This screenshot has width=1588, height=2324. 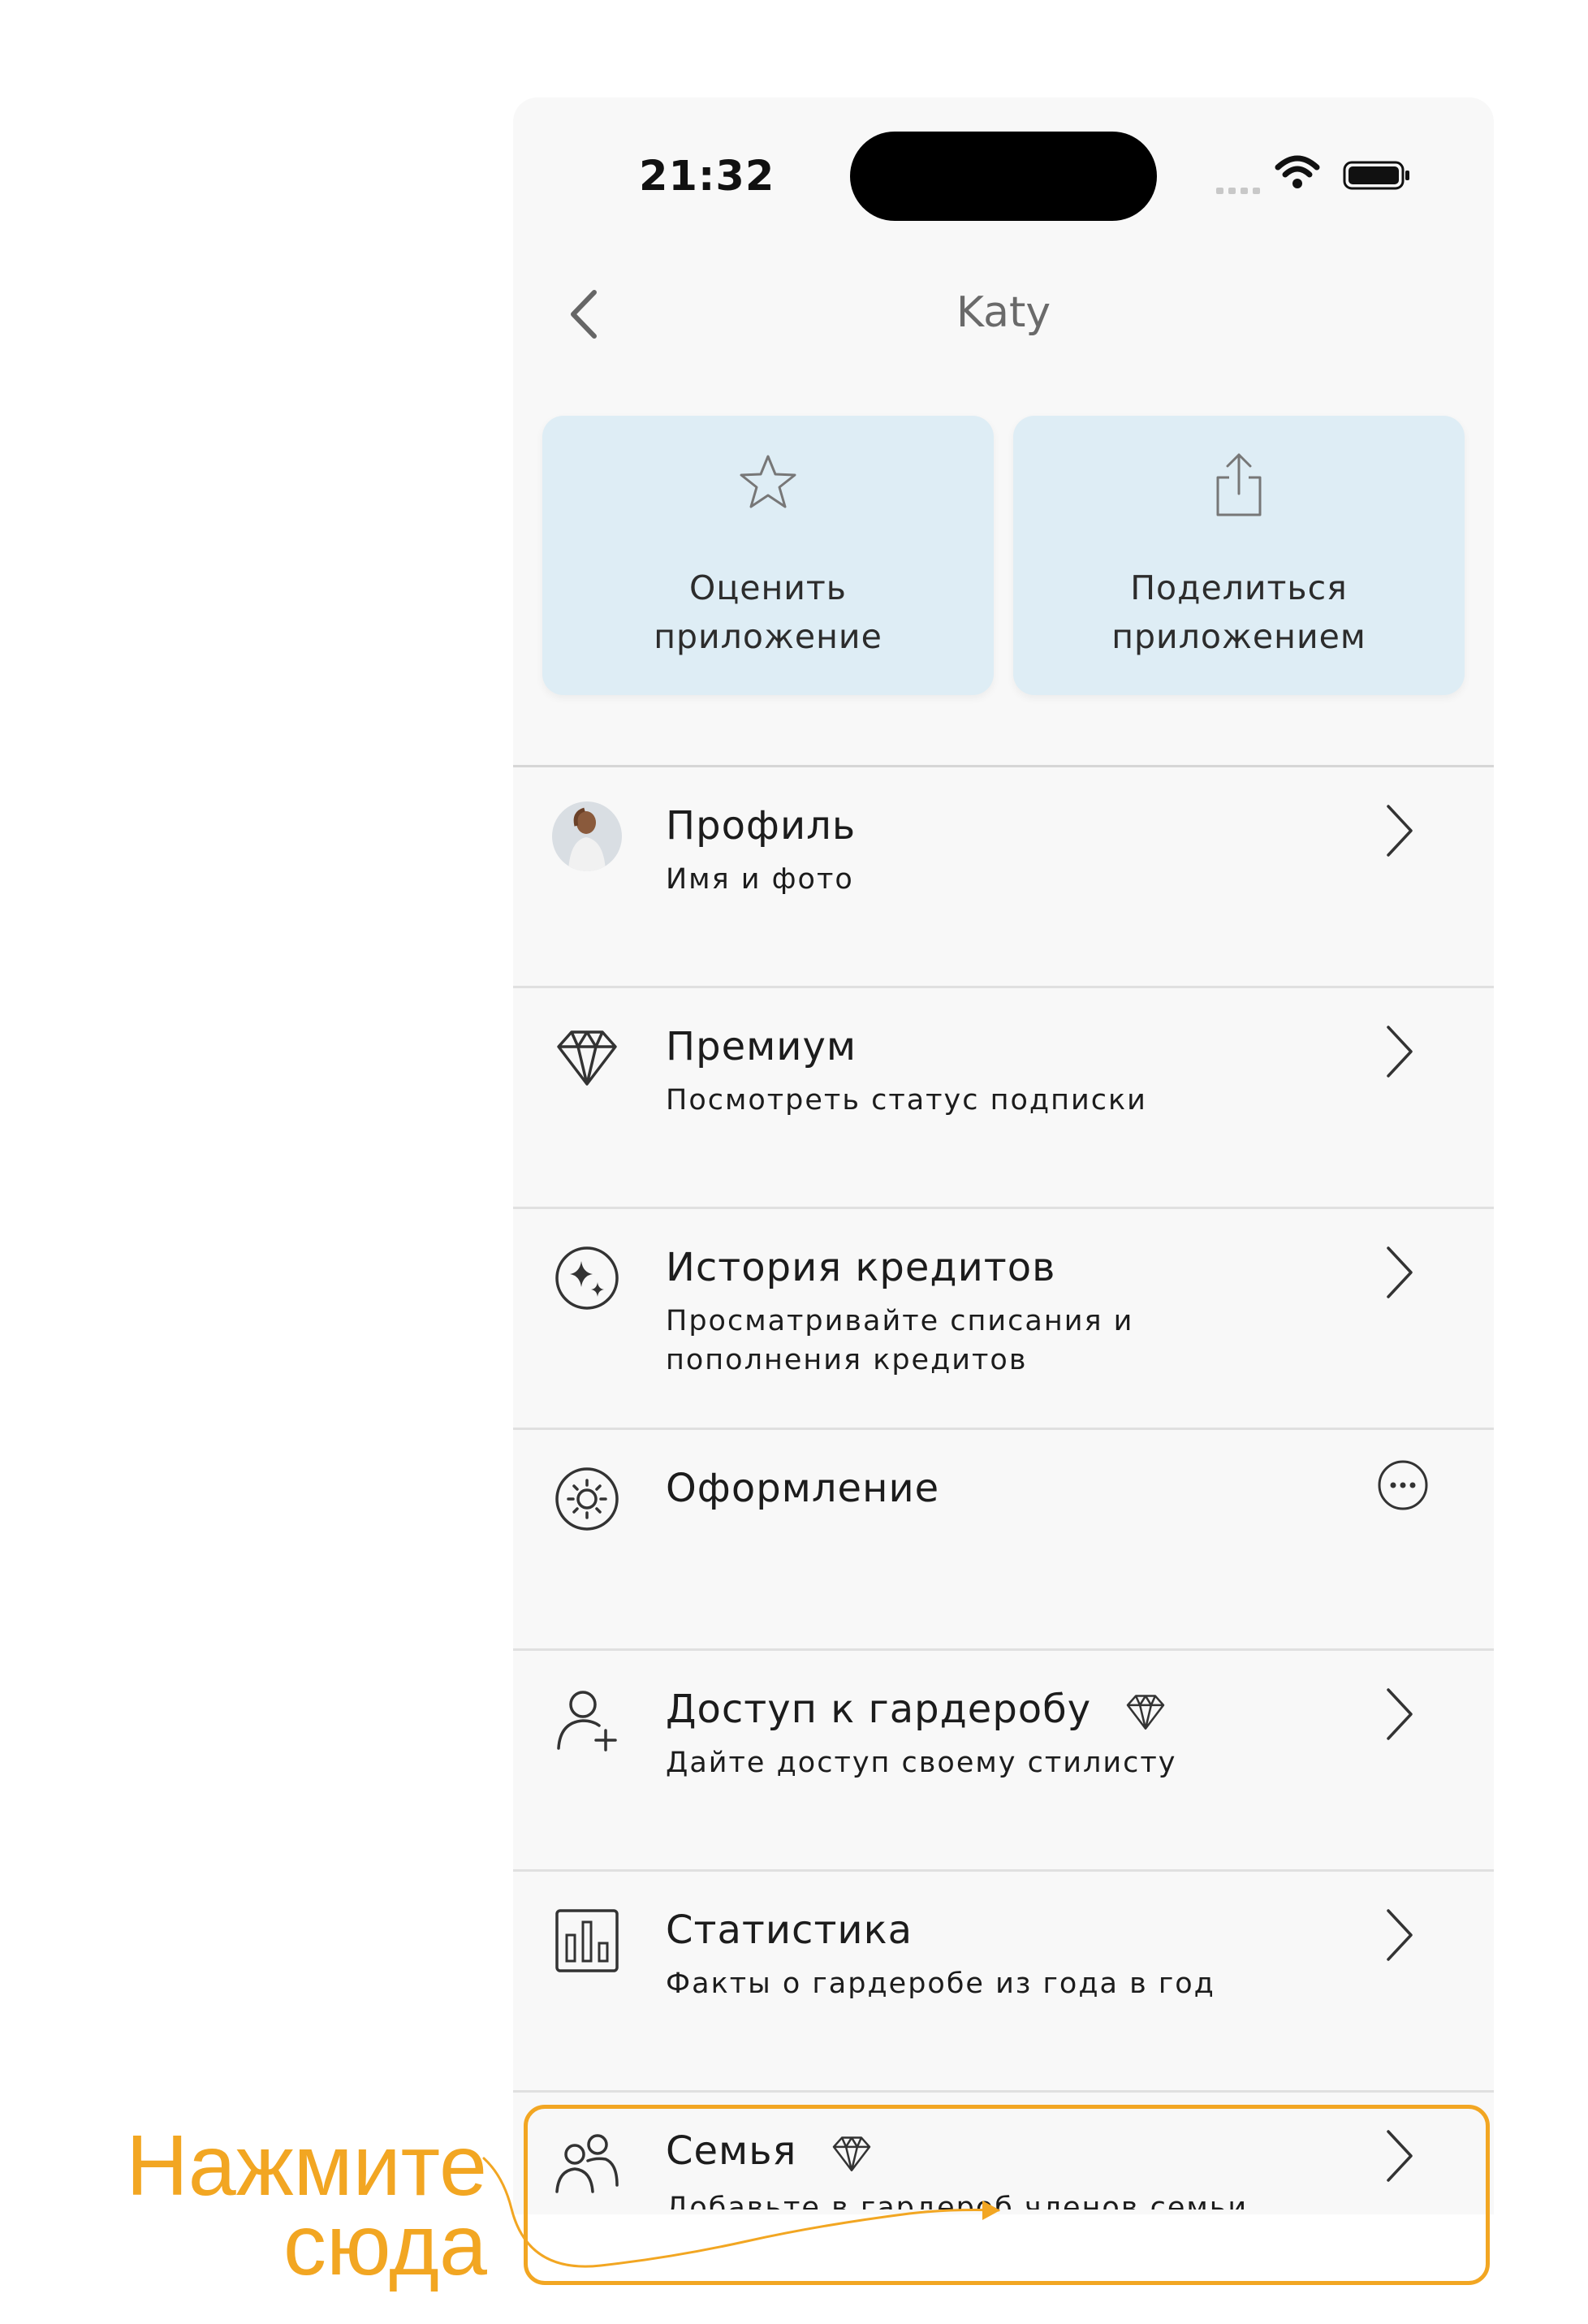 I want to click on menu-item-subtitle: Факты о гардеробе из года в год, so click(x=941, y=1984).